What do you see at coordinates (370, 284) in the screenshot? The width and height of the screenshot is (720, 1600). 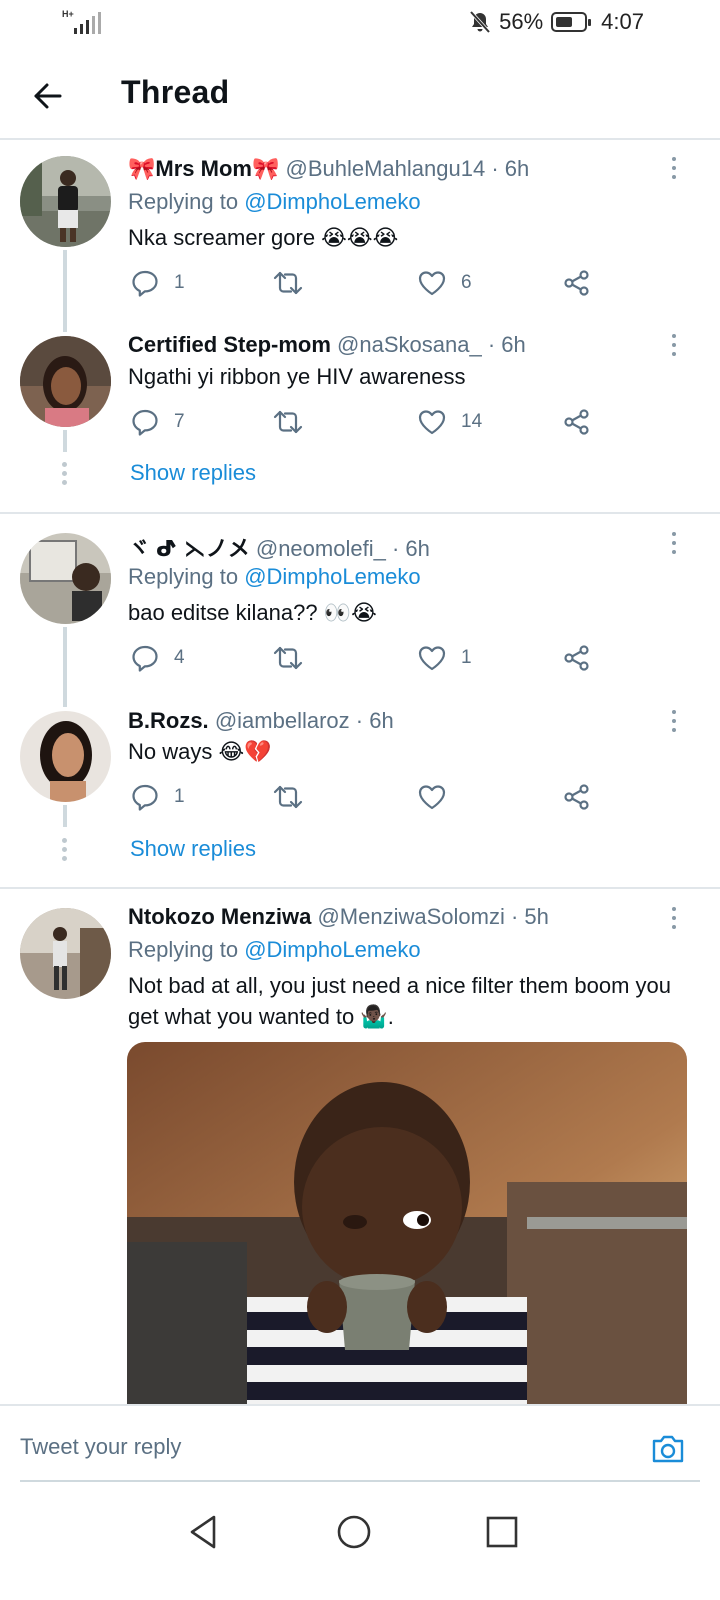 I see `tweet-actions: 1 6` at bounding box center [370, 284].